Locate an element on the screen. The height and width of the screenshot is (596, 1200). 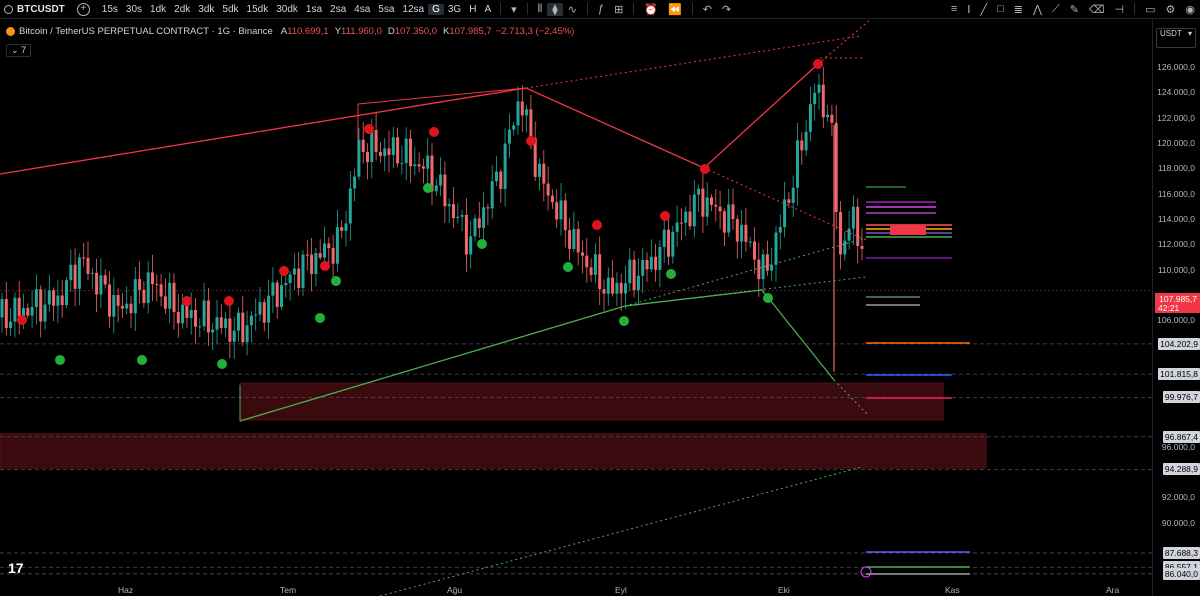
level-price-tag: 104.202,9 is located at coordinates (1179, 343).